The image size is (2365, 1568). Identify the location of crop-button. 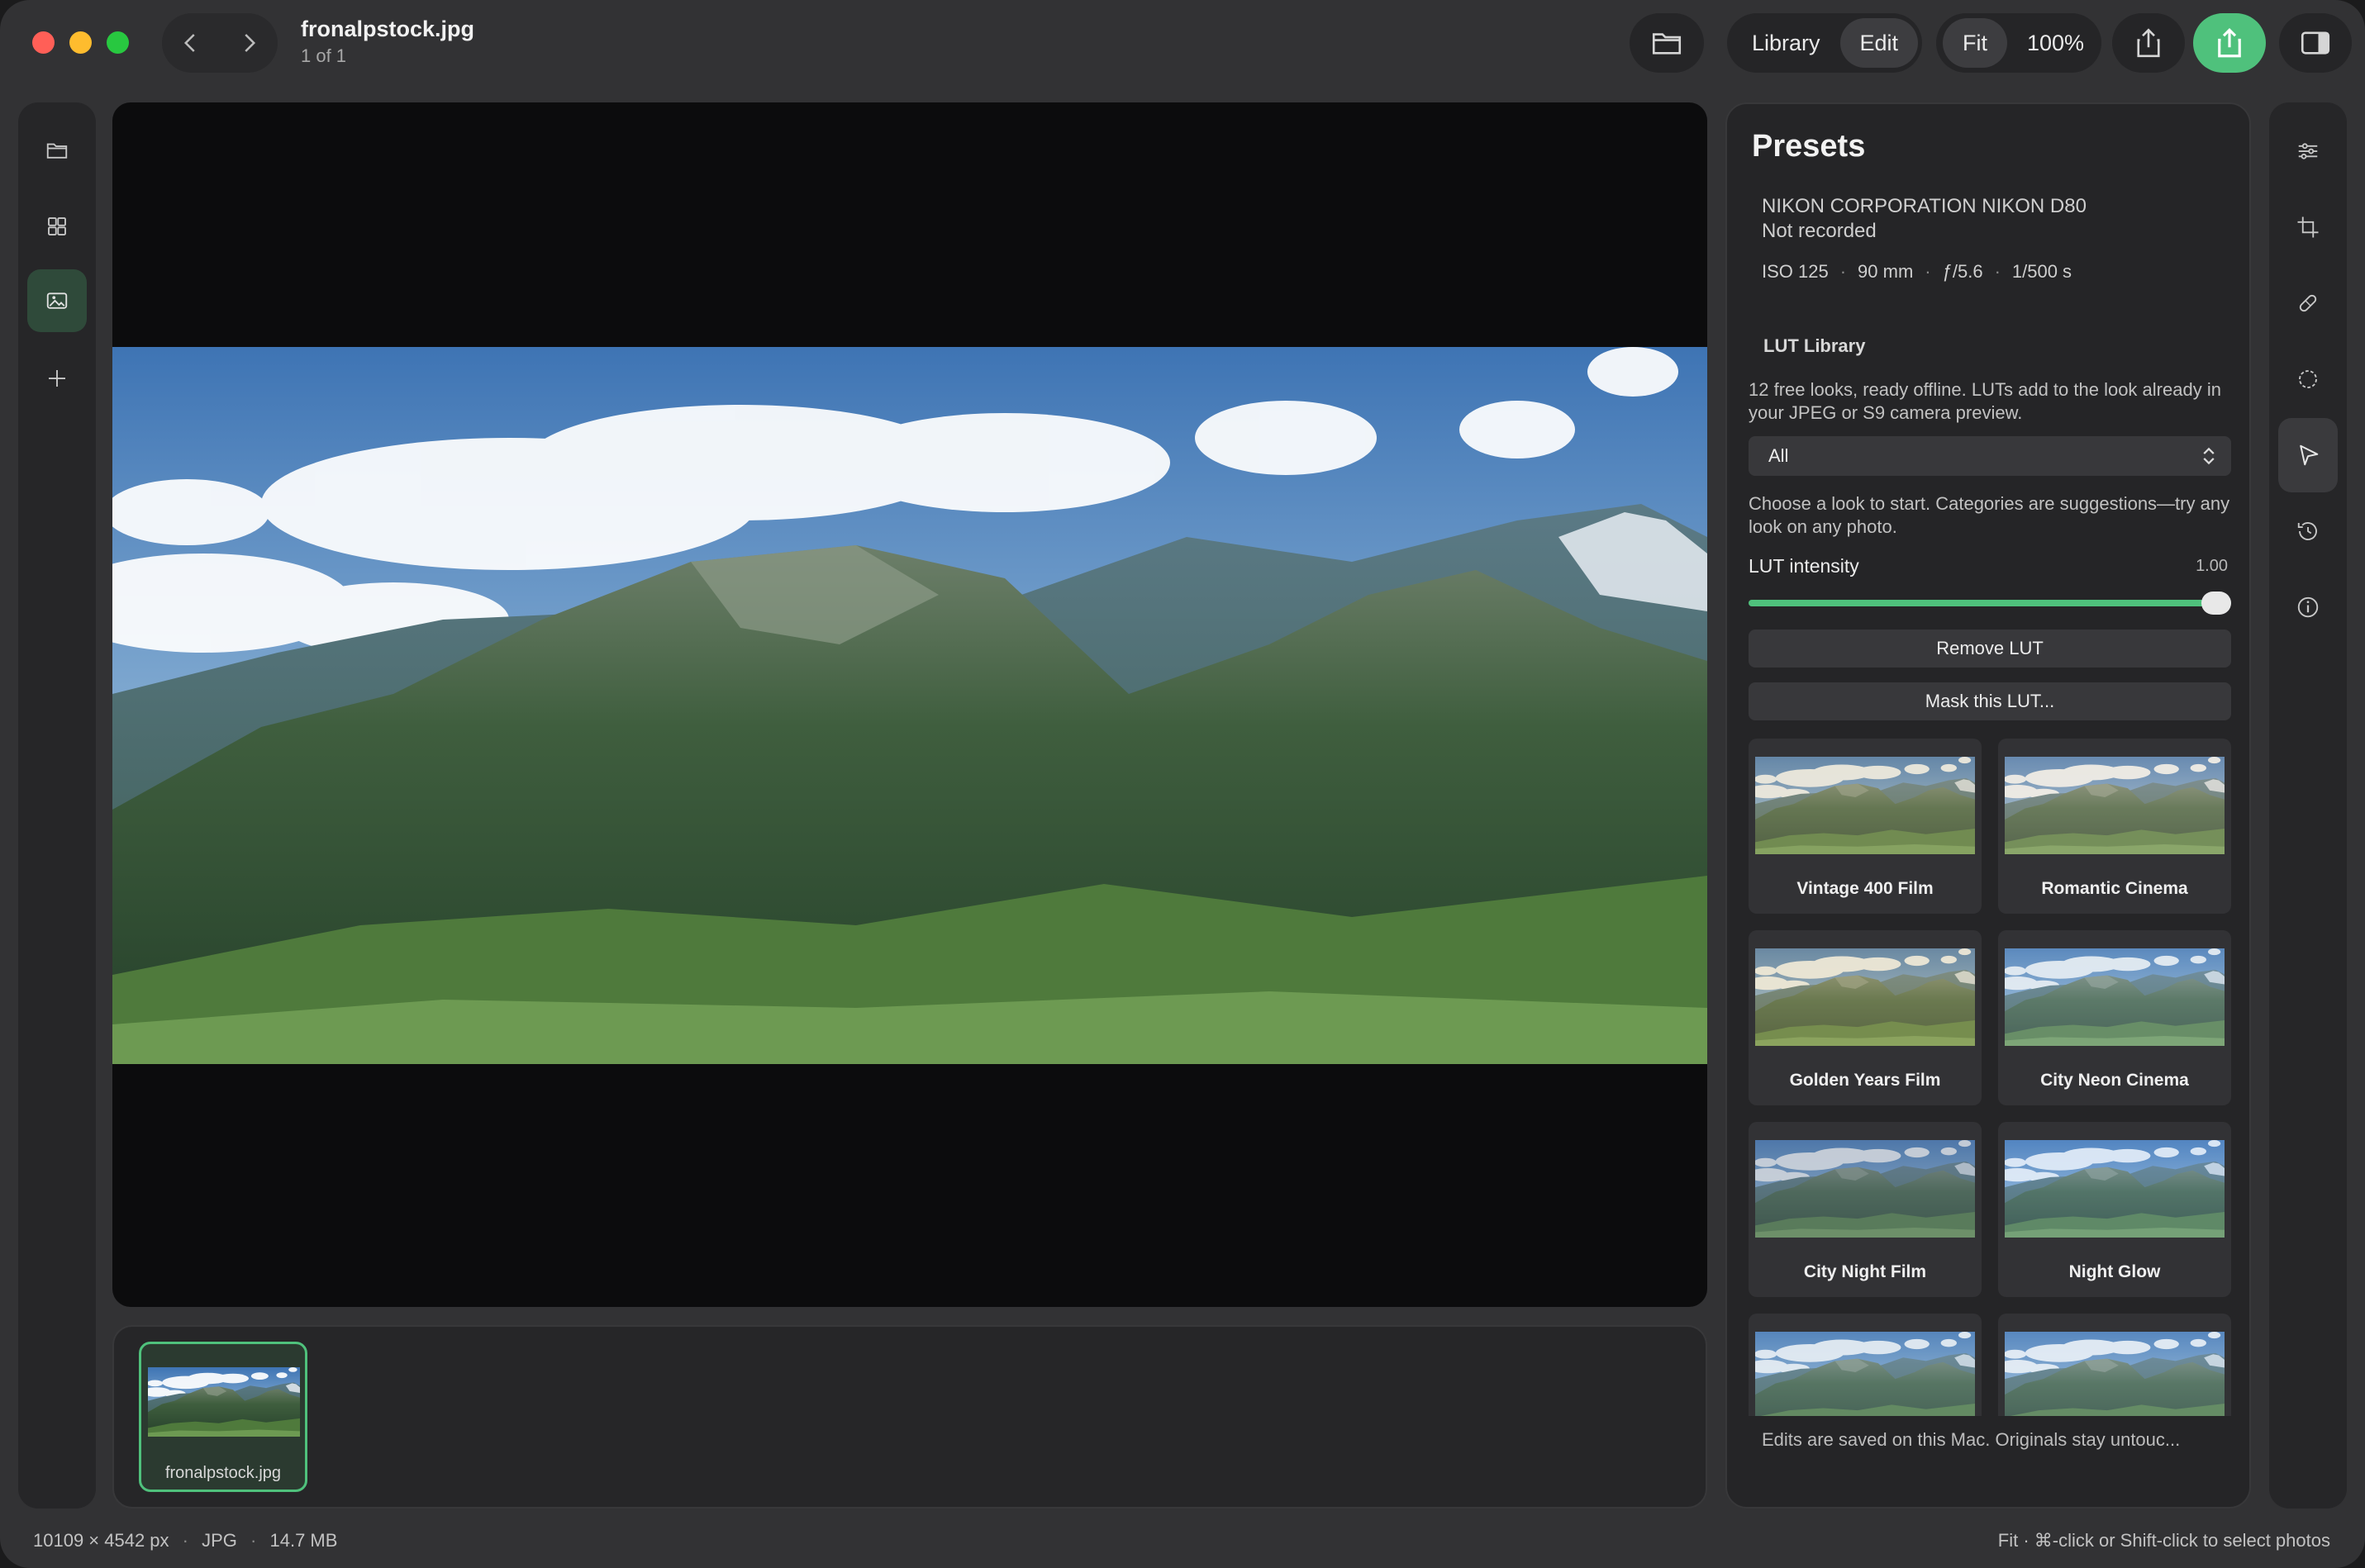
(2308, 227).